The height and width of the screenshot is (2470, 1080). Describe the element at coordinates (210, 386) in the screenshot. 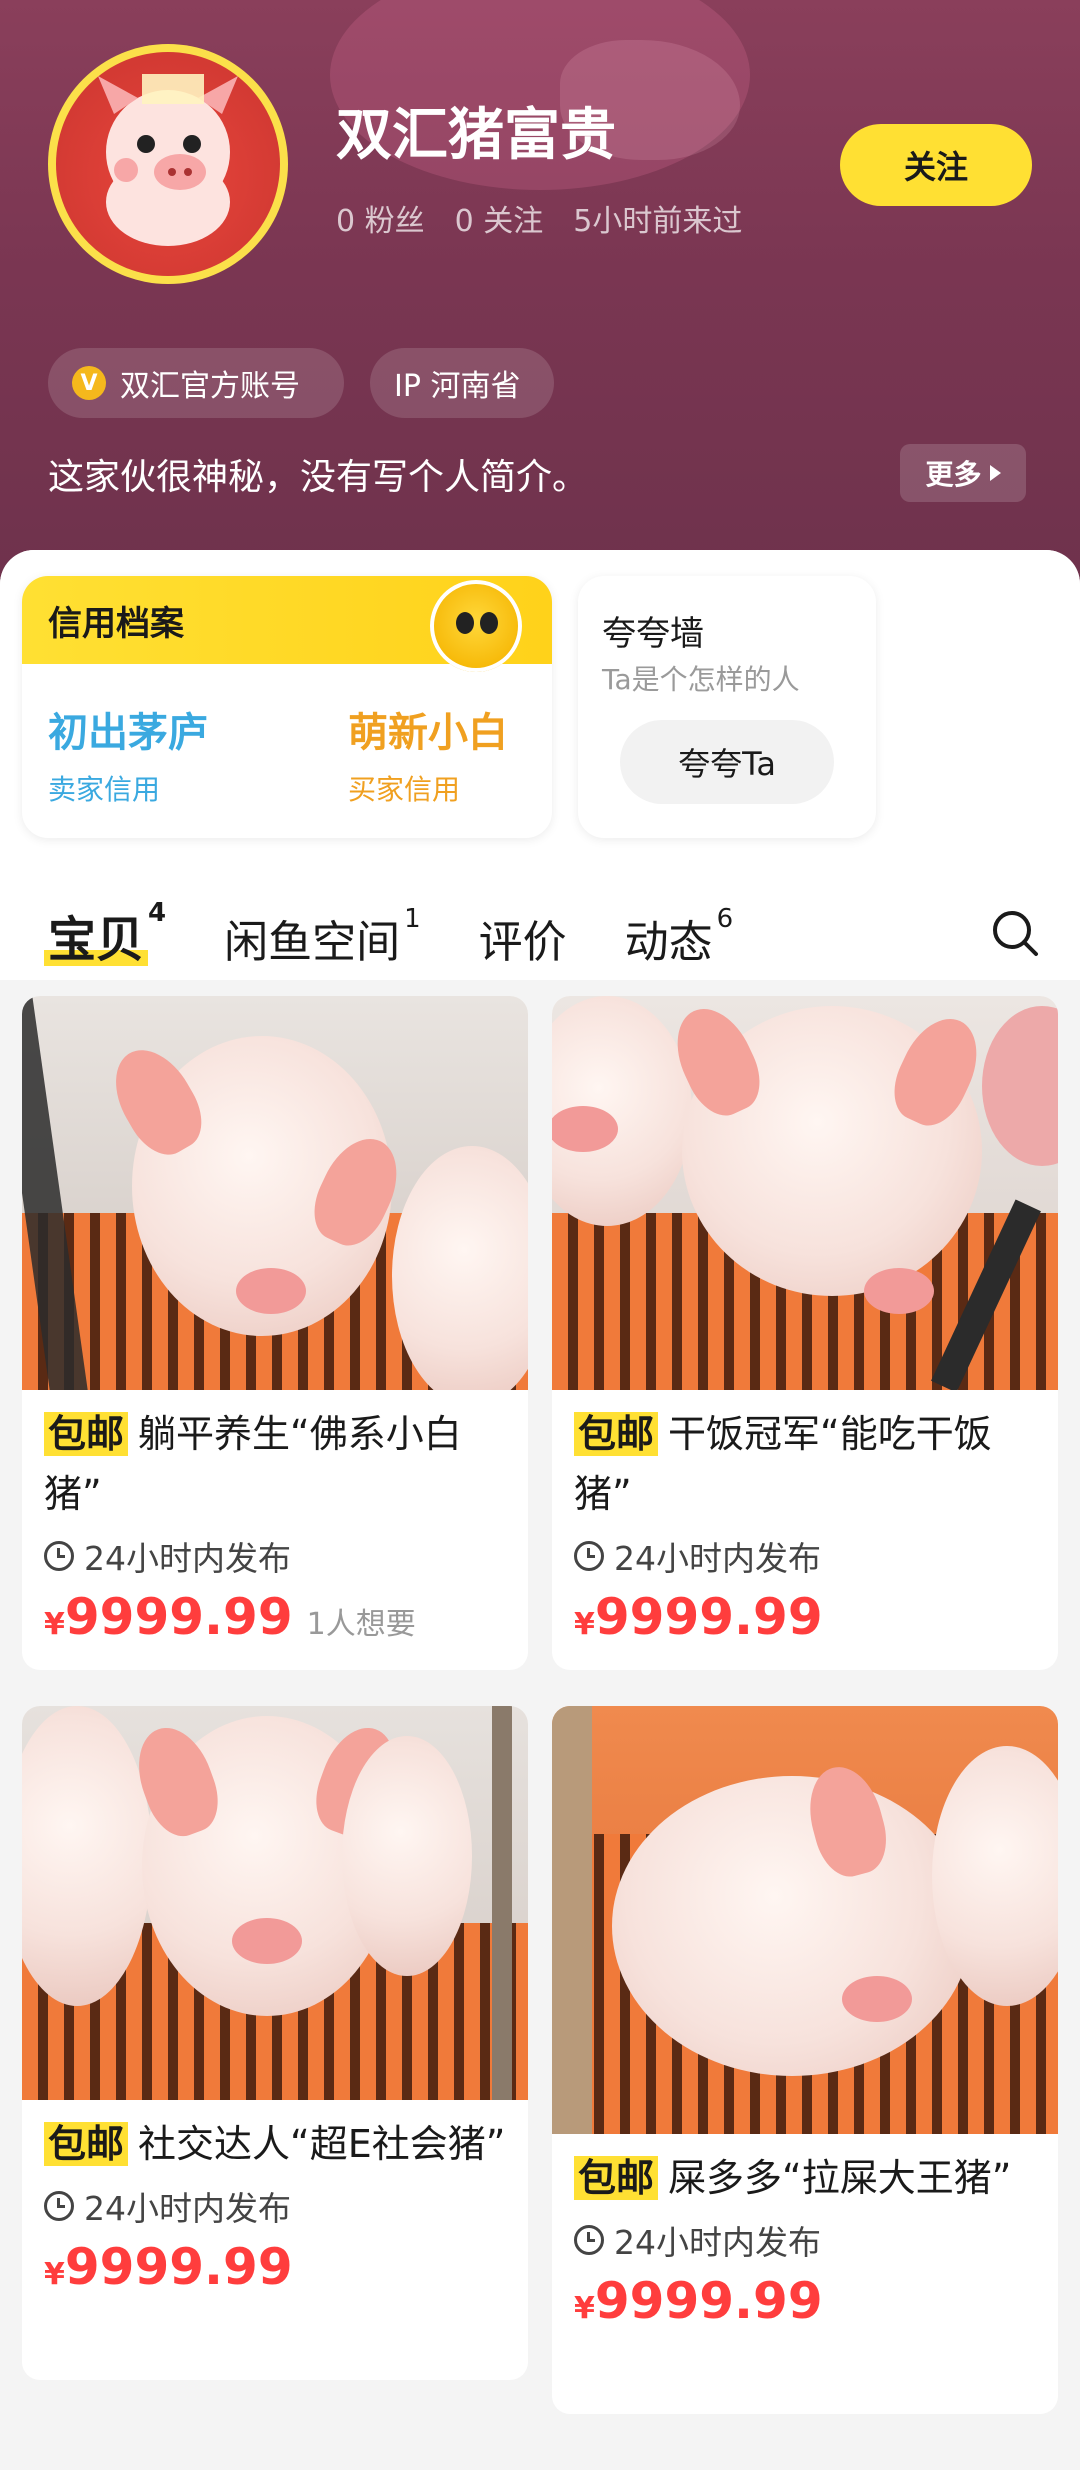

I see `official-account-label: 双汇官方账号` at that location.